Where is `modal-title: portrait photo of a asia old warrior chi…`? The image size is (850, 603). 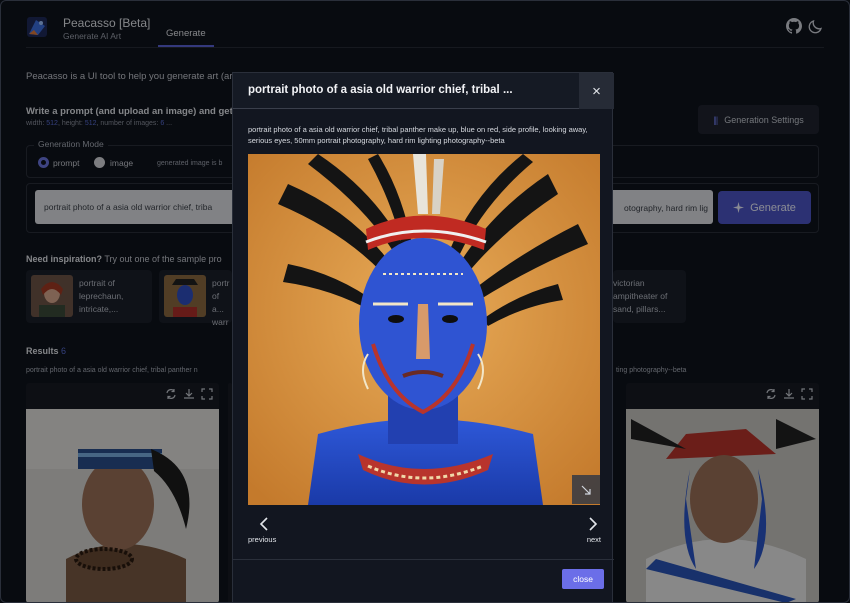 modal-title: portrait photo of a asia old warrior chi… is located at coordinates (380, 90).